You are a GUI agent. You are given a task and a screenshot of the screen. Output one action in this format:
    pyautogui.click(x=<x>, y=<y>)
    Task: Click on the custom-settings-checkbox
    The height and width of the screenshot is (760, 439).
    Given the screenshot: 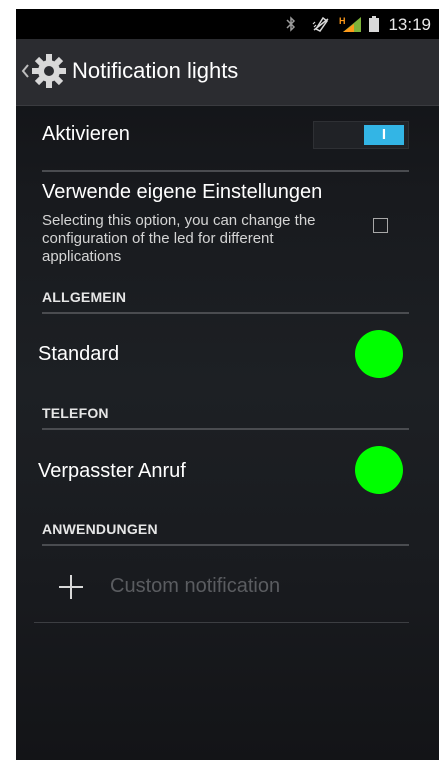 What is the action you would take?
    pyautogui.click(x=380, y=225)
    